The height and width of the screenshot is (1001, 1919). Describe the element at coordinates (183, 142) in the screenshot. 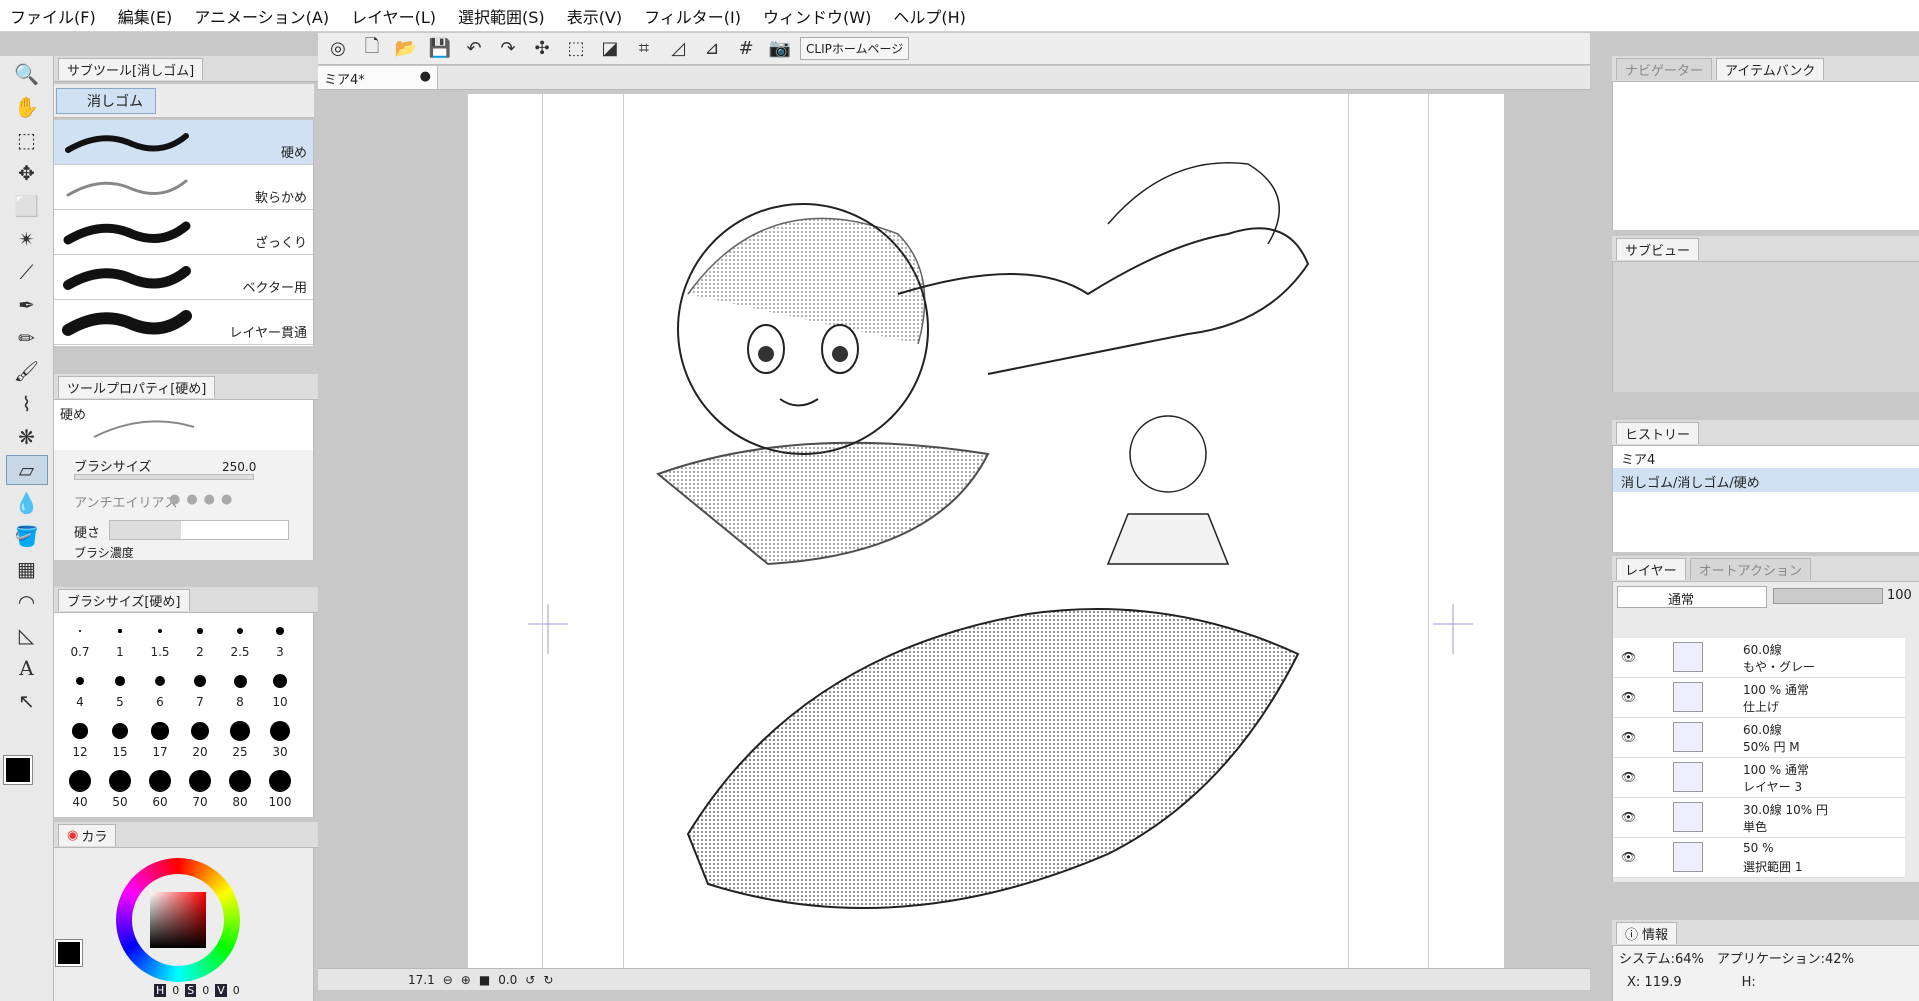

I see `brush-preset: 硬め` at that location.